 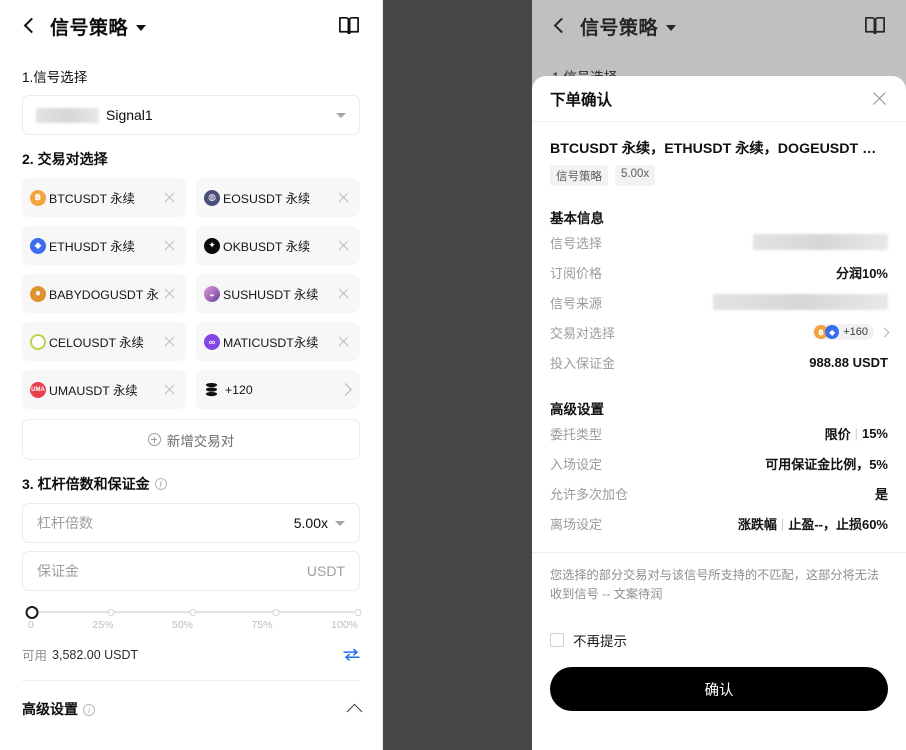 I want to click on pair-chip: ∞ MATICUSDT永续, so click(x=278, y=341).